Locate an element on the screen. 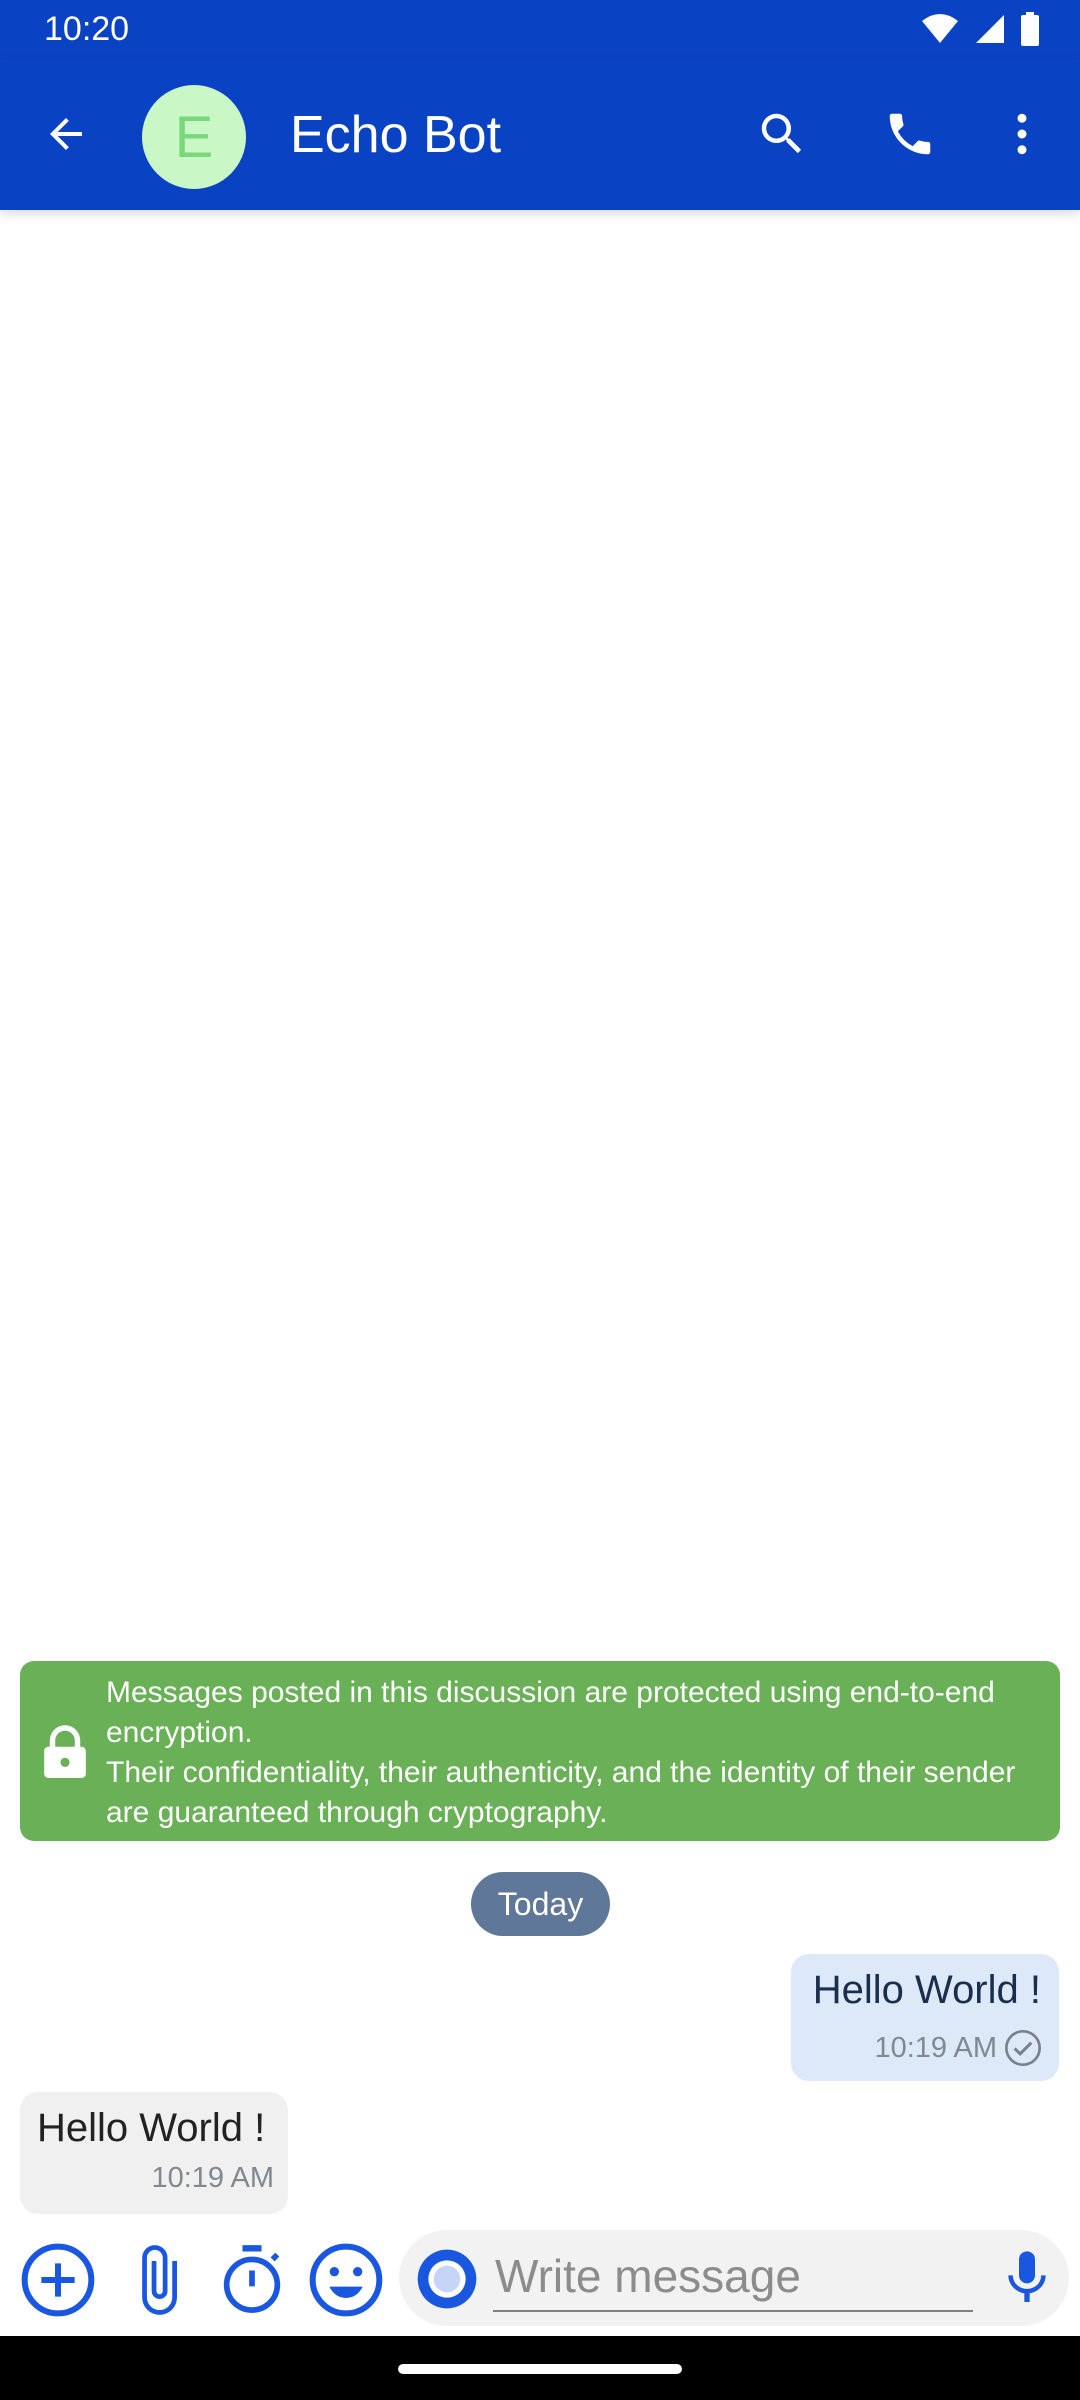 Image resolution: width=1080 pixels, height=2400 pixels. more-vert-icon is located at coordinates (1022, 134).